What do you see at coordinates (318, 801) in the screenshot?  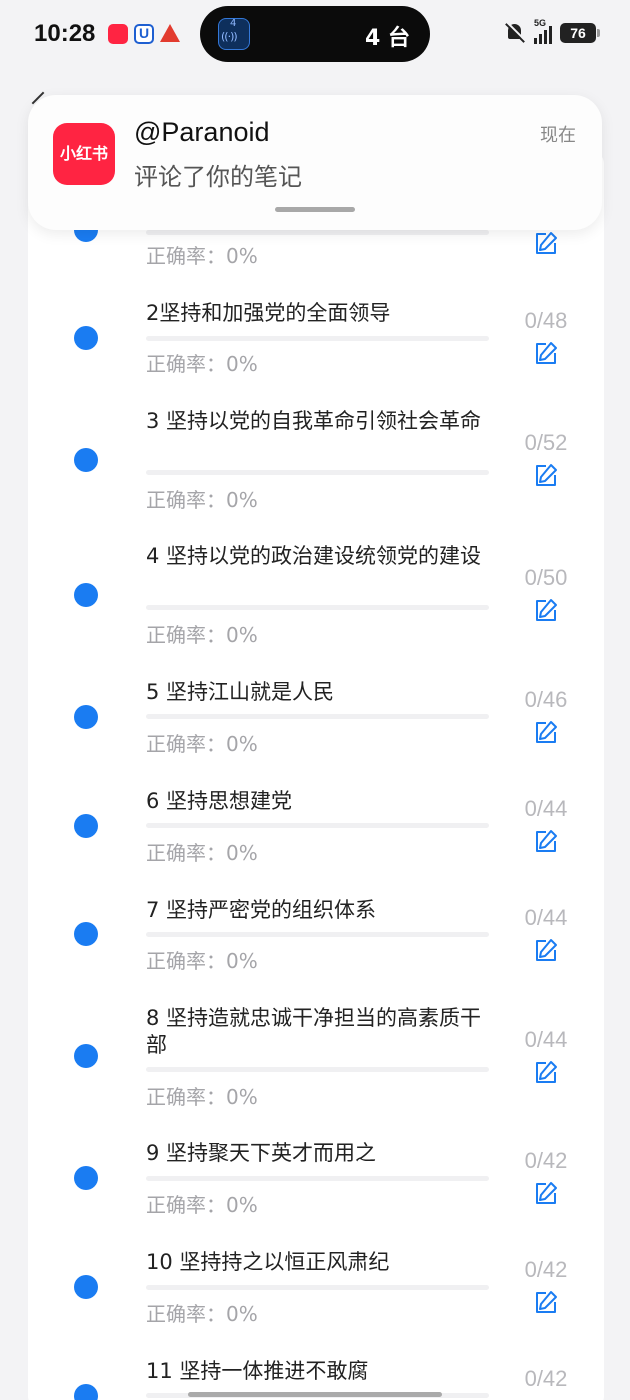 I see `chapter-title: 6 坚持思想建党` at bounding box center [318, 801].